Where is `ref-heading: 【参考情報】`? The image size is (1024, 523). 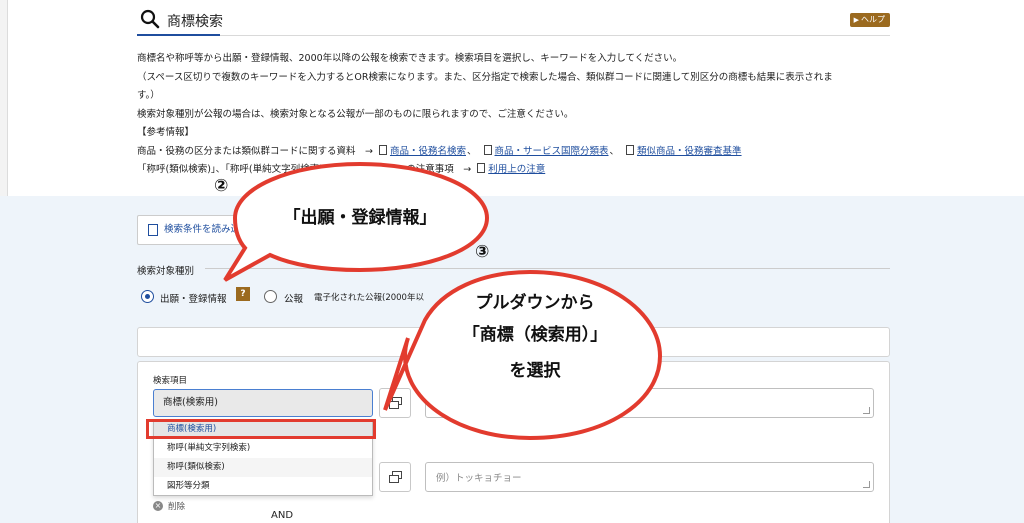 ref-heading: 【参考情報】 is located at coordinates (166, 132).